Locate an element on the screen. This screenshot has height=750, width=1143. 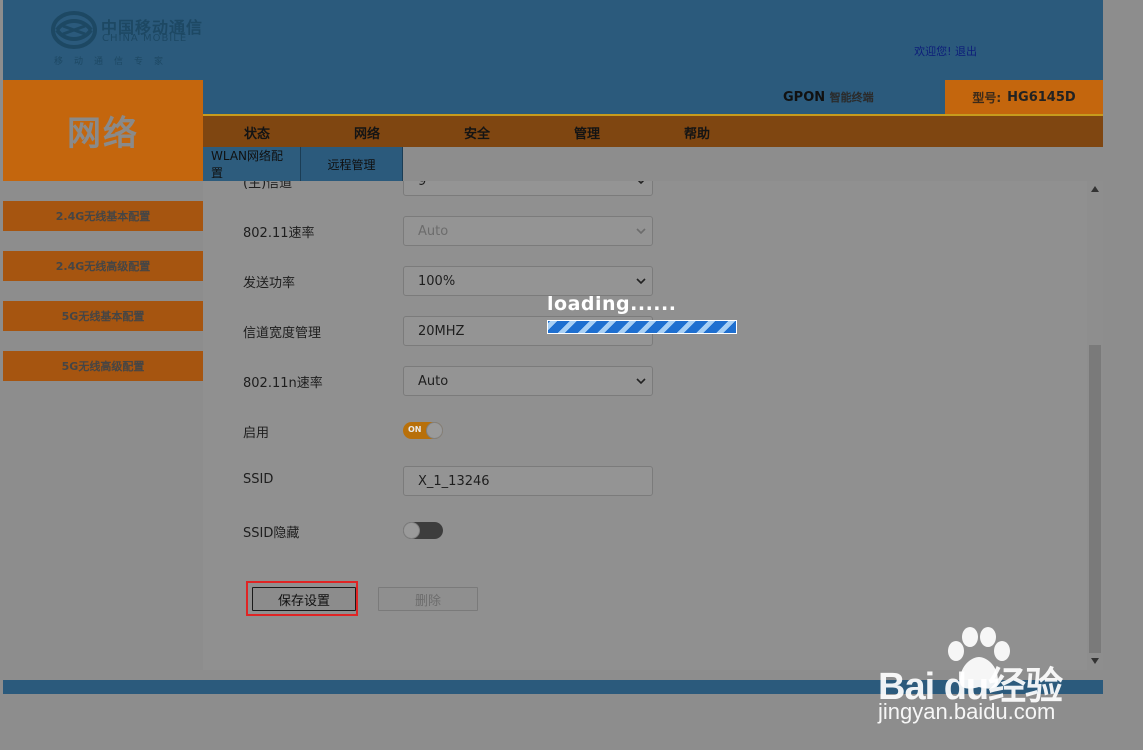
product-name-suffix: 智能终端 is located at coordinates (851, 97).